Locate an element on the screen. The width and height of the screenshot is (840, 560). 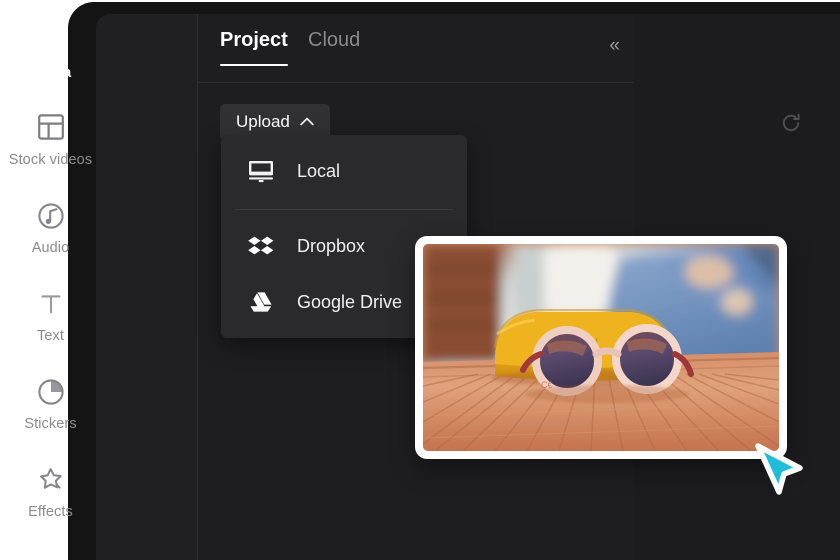
menu-item-label: Local is located at coordinates (319, 170).